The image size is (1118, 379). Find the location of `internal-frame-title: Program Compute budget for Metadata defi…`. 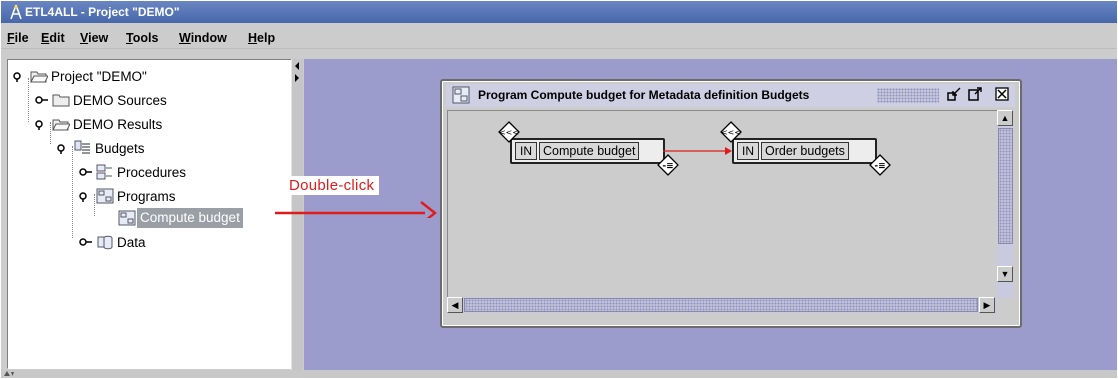

internal-frame-title: Program Compute budget for Metadata defi… is located at coordinates (644, 95).